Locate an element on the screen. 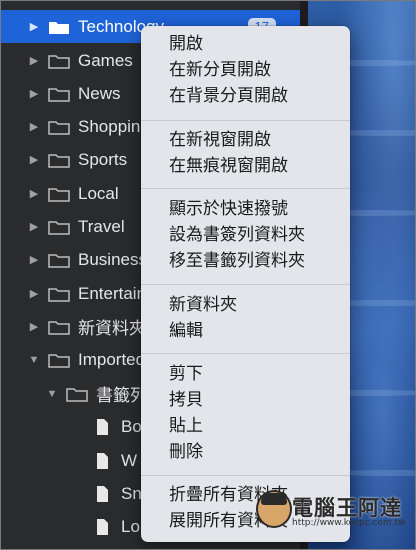  menu-item-edit: 編輯 is located at coordinates (186, 331).